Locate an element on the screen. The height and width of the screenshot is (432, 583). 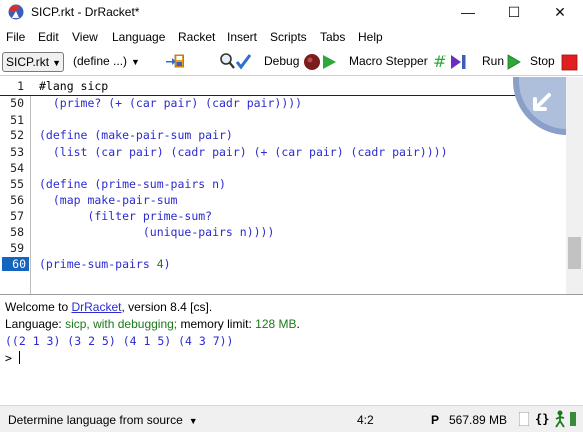
minimize-button: — is located at coordinates (468, 12).